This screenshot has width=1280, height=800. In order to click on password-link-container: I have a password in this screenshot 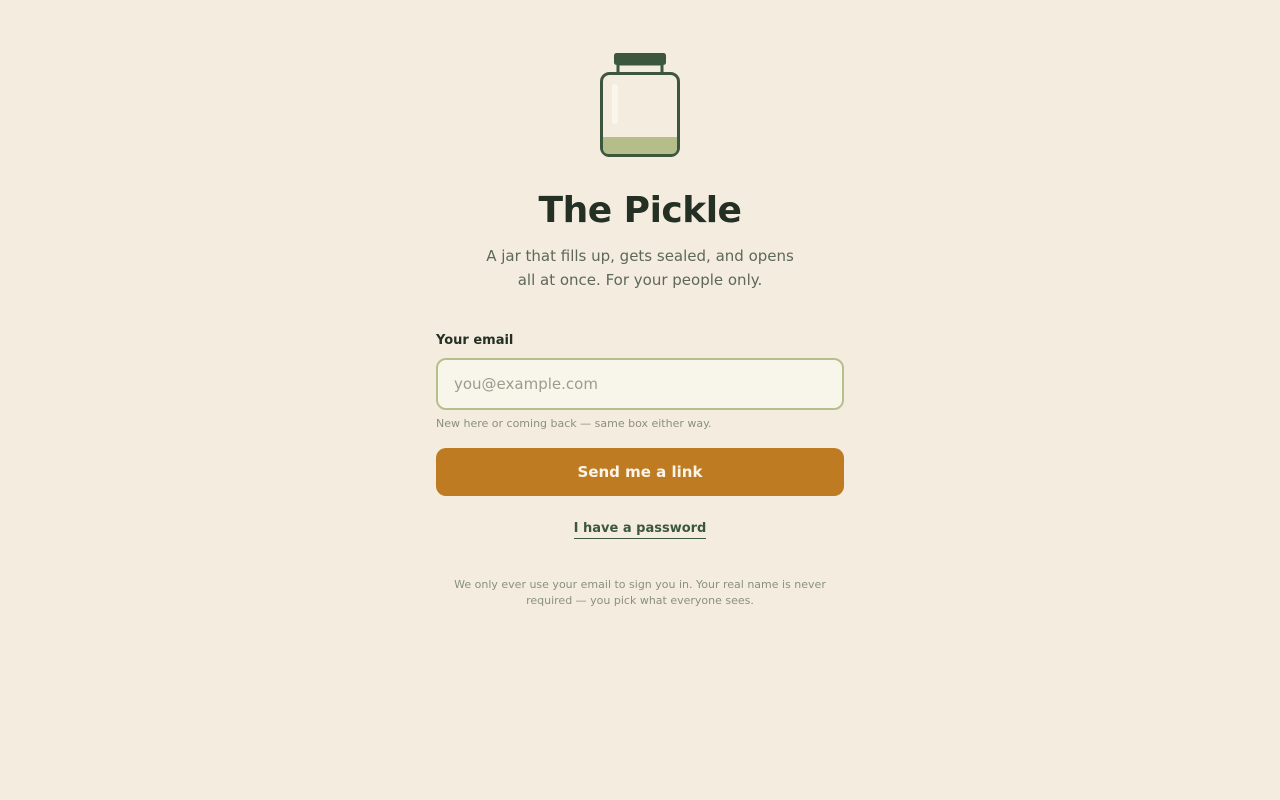, I will do `click(640, 528)`.